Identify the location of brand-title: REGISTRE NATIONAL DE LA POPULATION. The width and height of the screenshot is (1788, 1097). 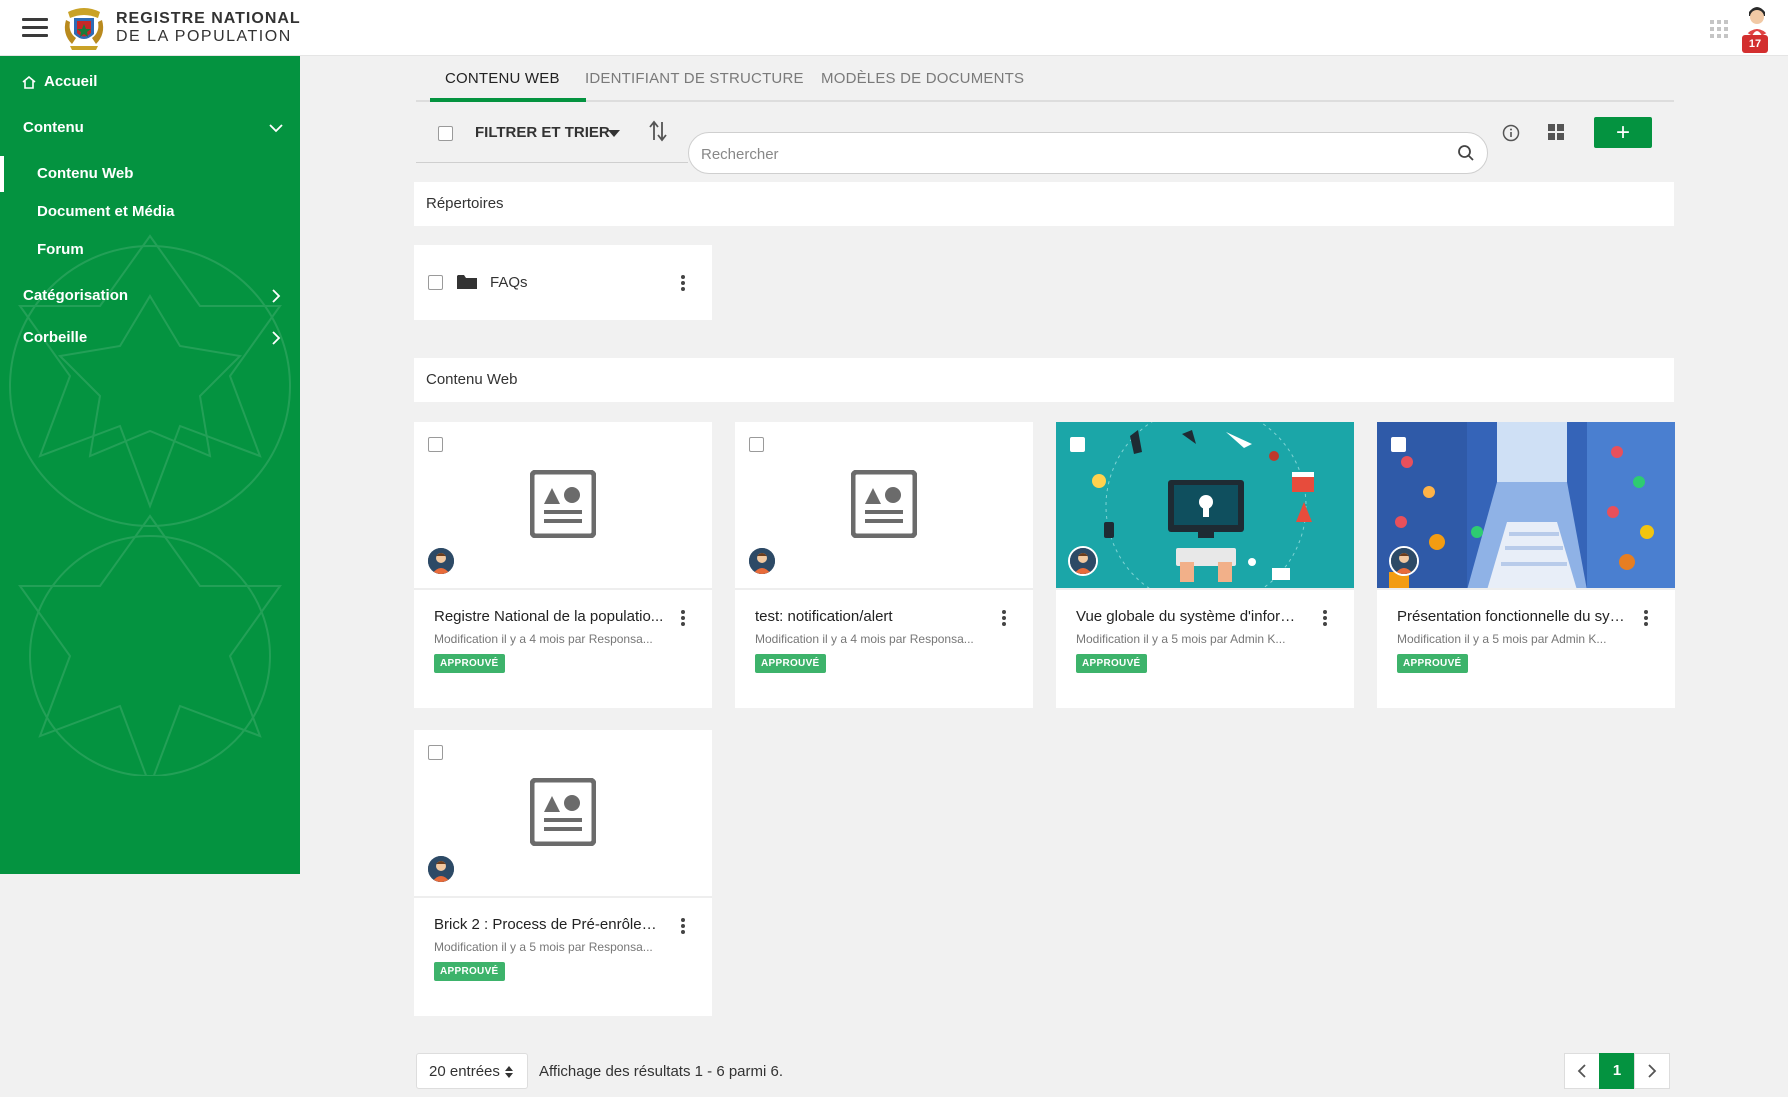
(208, 28).